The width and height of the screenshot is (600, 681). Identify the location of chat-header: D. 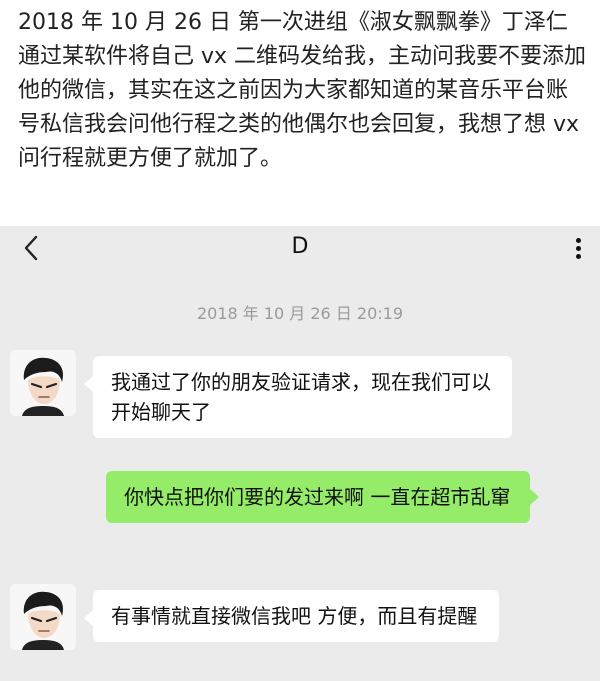
(300, 248).